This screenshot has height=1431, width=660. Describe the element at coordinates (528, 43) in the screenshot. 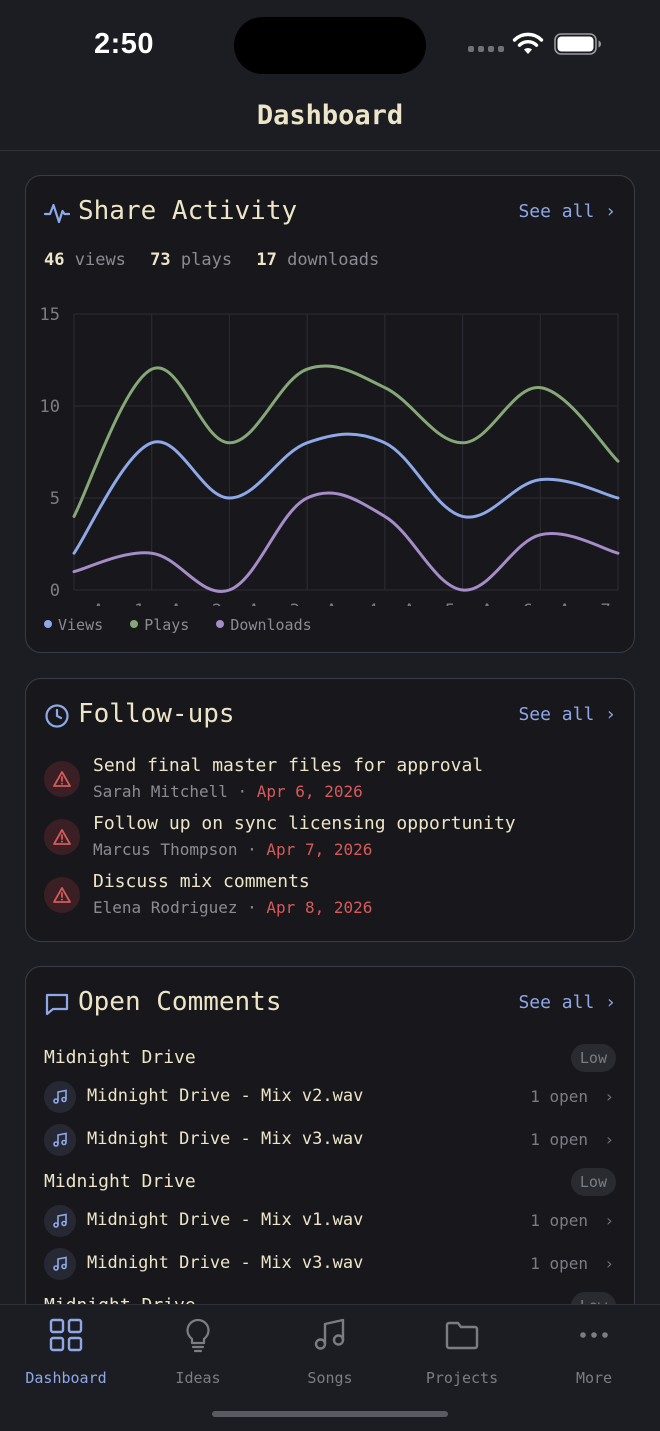

I see `wifi-icon` at that location.